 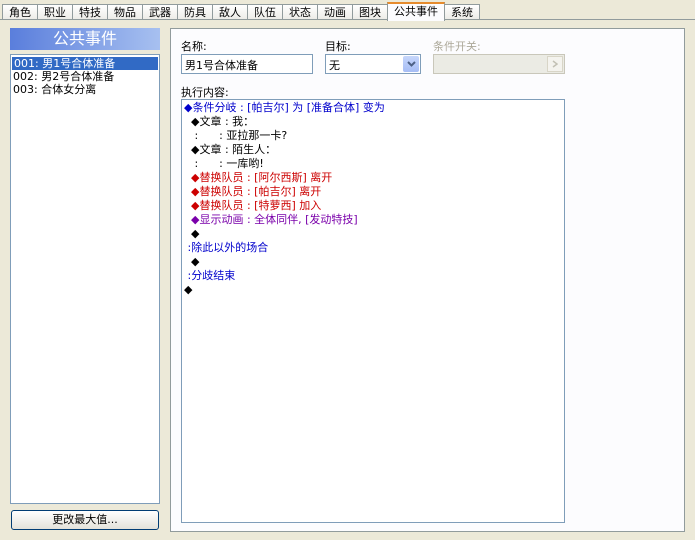 I want to click on tab-12: 系统, so click(x=462, y=12).